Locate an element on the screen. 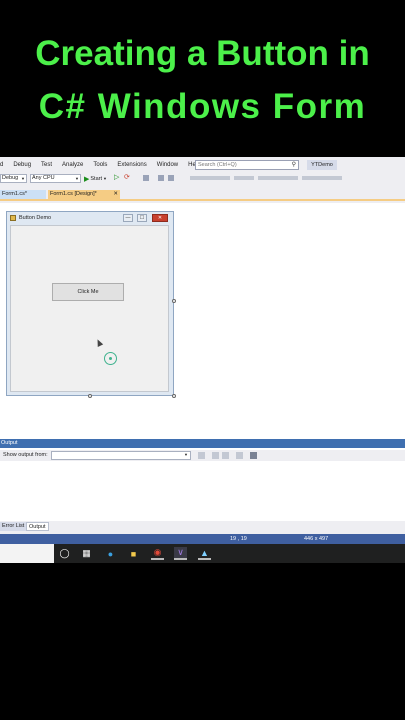 The image size is (405, 720). project-name-badge: YTDemo is located at coordinates (322, 165).